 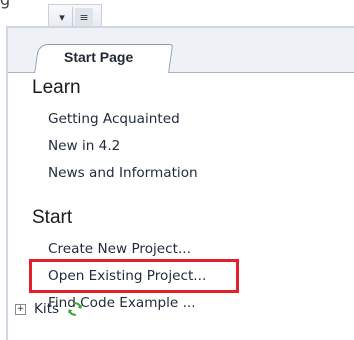 What do you see at coordinates (20, 309) in the screenshot?
I see `expand-plus-icon: +` at bounding box center [20, 309].